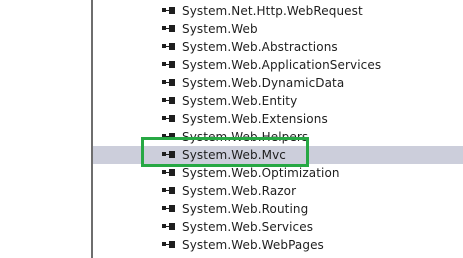 This screenshot has width=463, height=258. What do you see at coordinates (253, 245) in the screenshot?
I see `reference-label: System.Web.WebPages` at bounding box center [253, 245].